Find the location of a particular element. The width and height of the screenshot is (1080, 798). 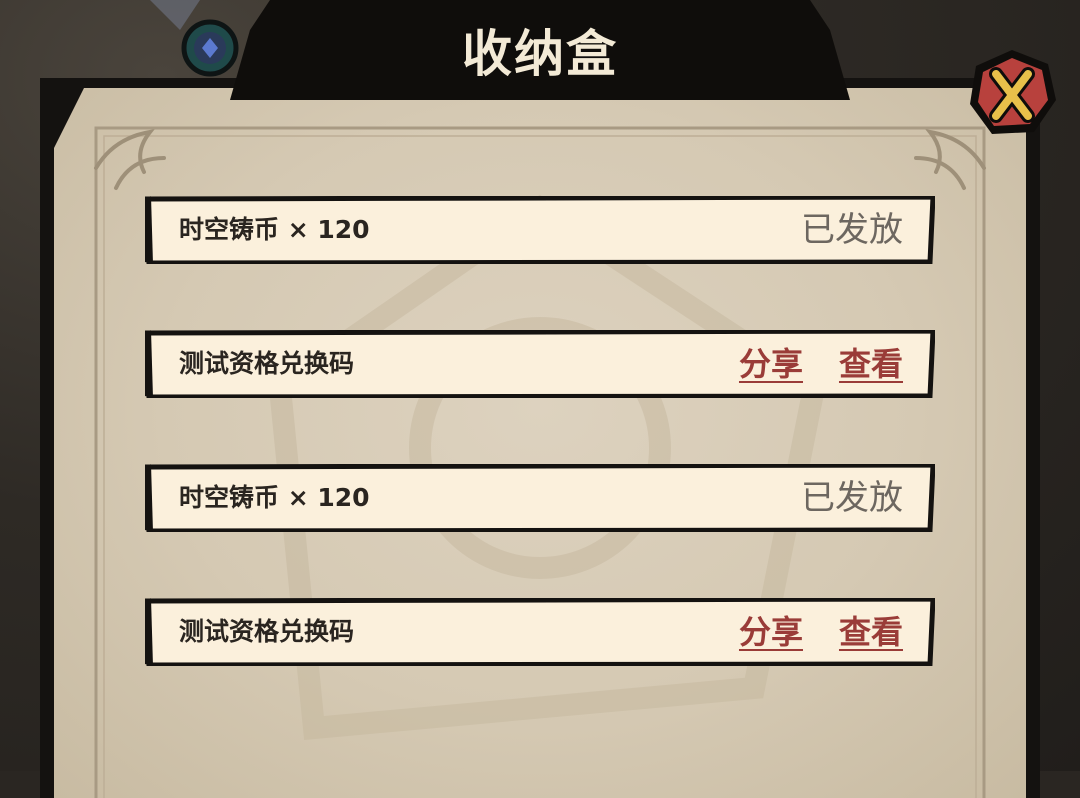

close-x-icon is located at coordinates (1013, 92).